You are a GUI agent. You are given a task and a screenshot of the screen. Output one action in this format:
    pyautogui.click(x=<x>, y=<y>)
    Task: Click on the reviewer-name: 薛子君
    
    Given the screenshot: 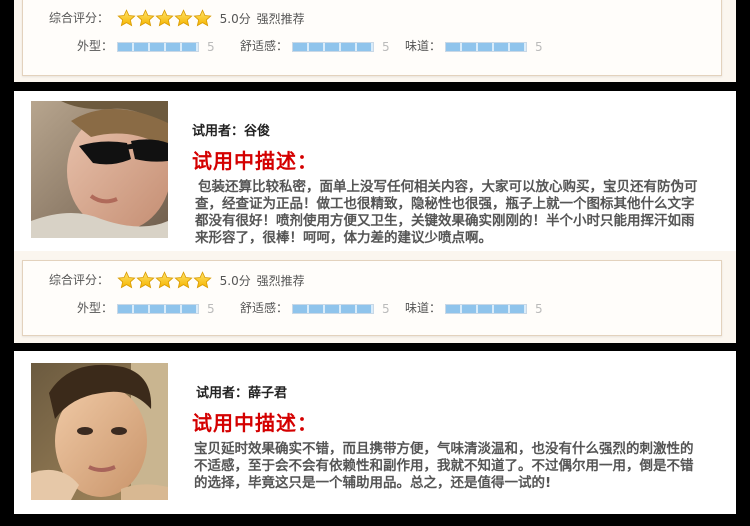 What is the action you would take?
    pyautogui.click(x=268, y=393)
    